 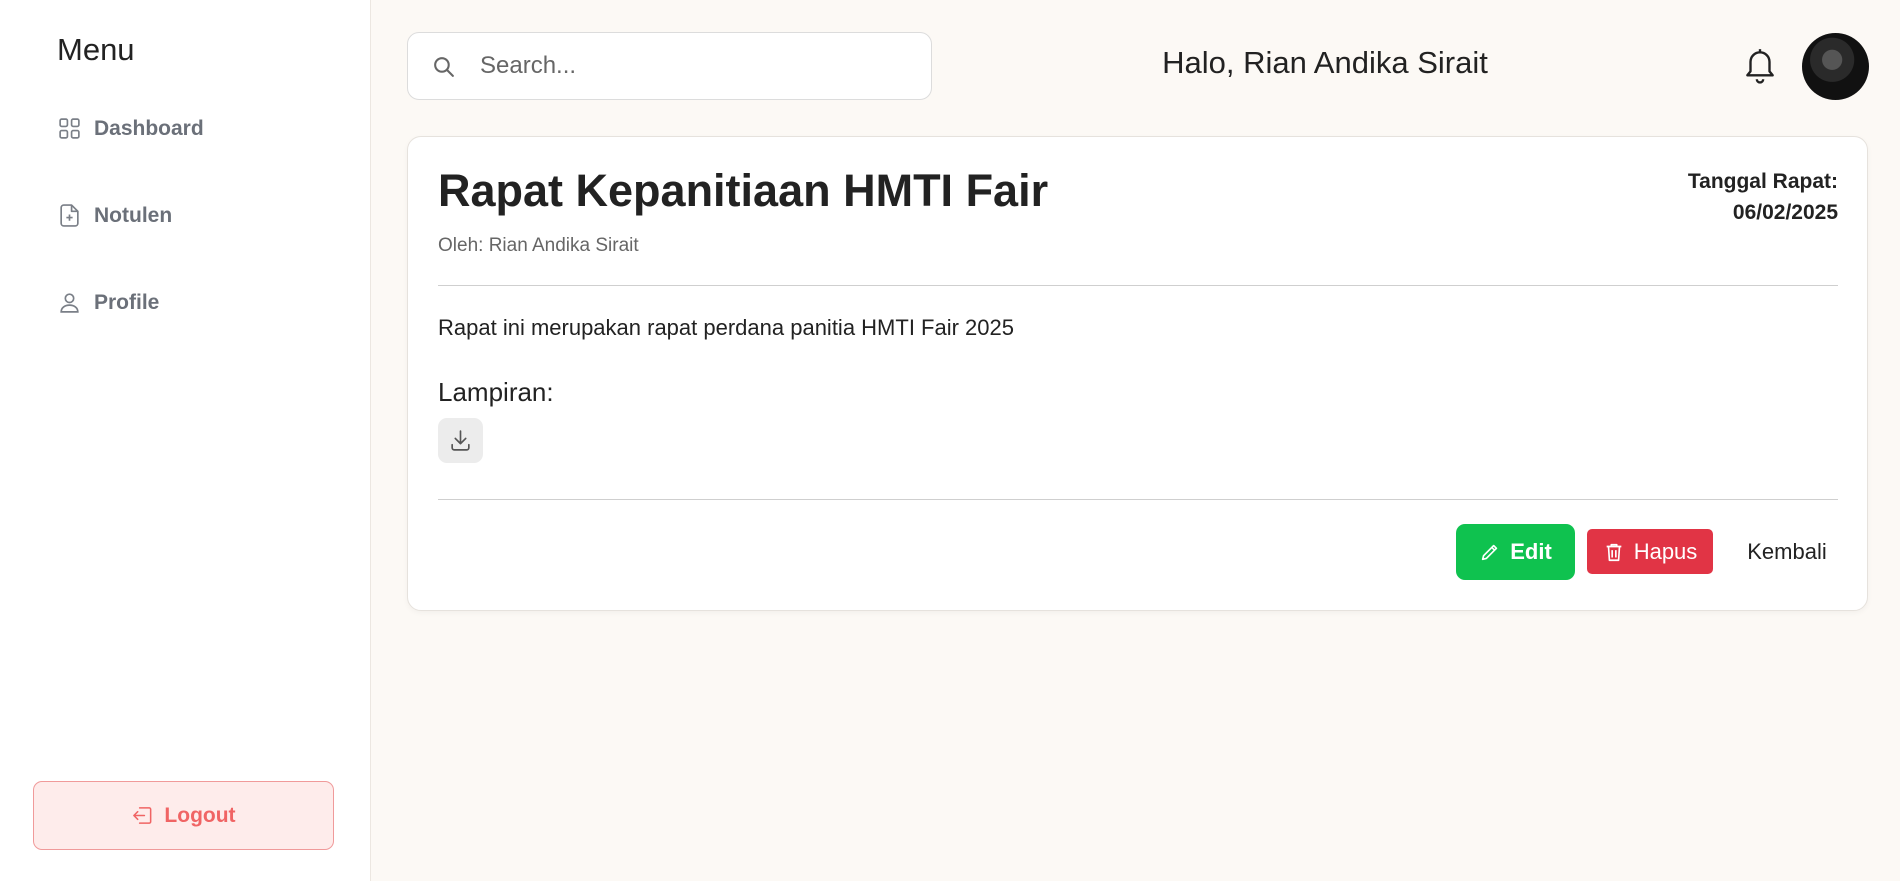 What do you see at coordinates (538, 245) in the screenshot?
I see `meeting-author: Oleh: Rian Andika Sirait` at bounding box center [538, 245].